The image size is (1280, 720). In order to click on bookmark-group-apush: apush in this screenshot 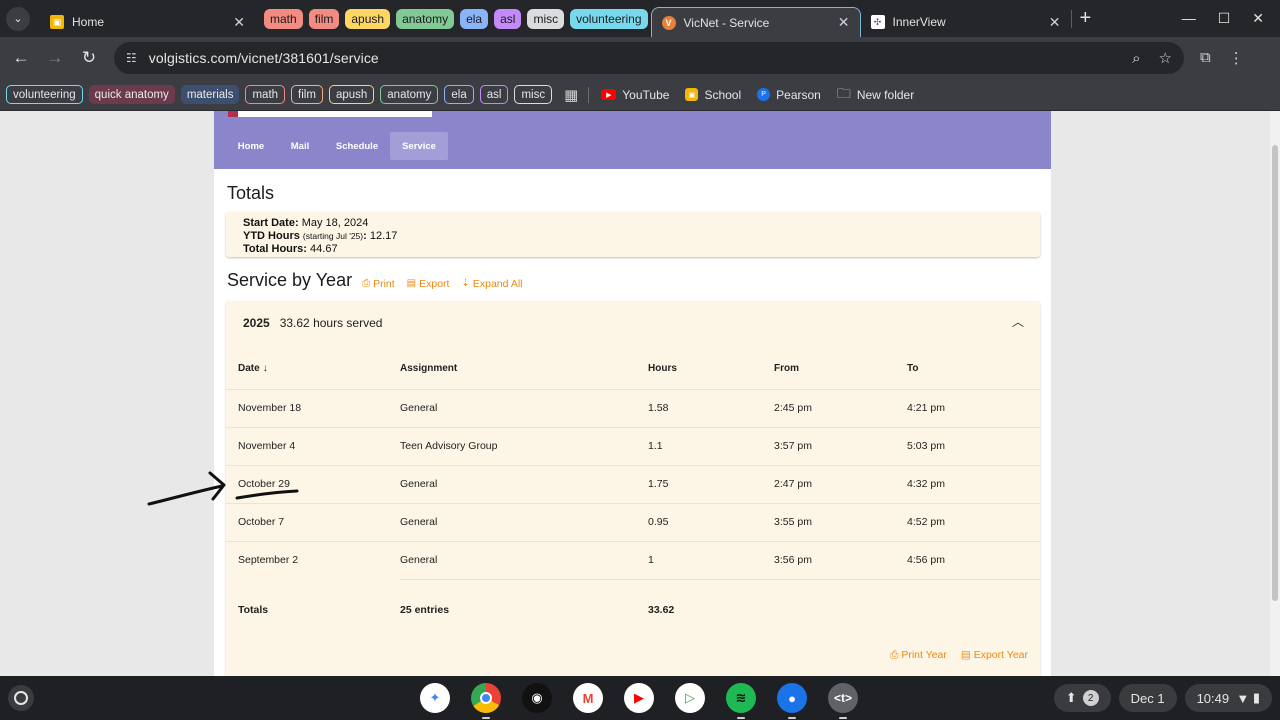, I will do `click(351, 94)`.